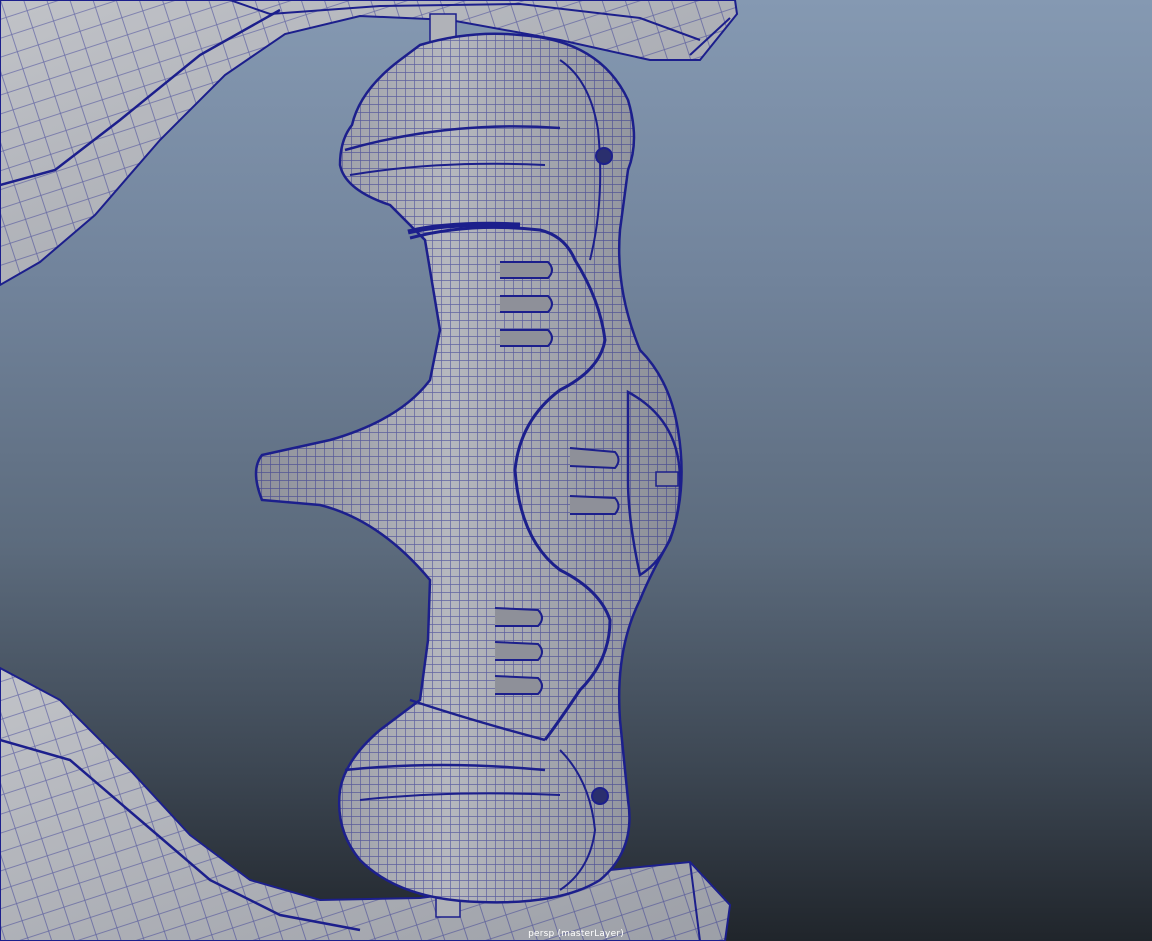  I want to click on lower-screw, so click(600, 796).